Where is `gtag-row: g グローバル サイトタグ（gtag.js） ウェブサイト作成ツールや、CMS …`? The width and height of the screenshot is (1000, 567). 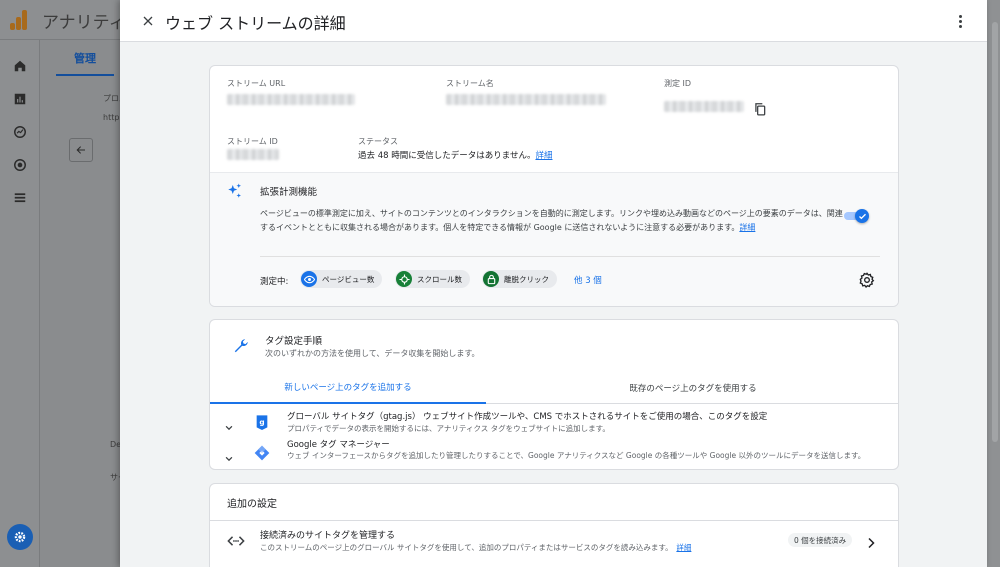 gtag-row: g グローバル サイトタグ（gtag.js） ウェブサイト作成ツールや、CMS … is located at coordinates (554, 422).